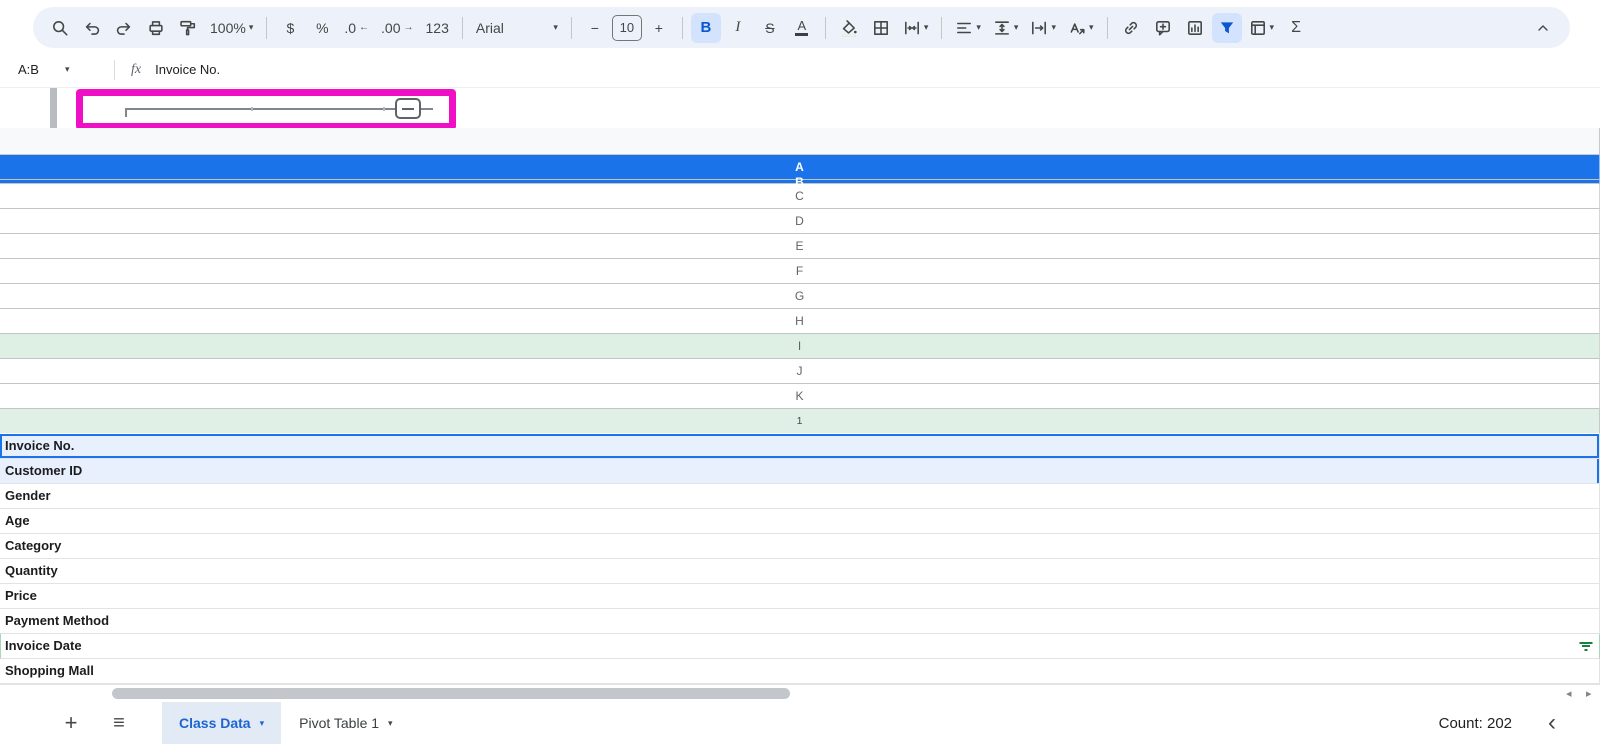 This screenshot has width=1600, height=744. Describe the element at coordinates (408, 108) in the screenshot. I see `slider-handle` at that location.